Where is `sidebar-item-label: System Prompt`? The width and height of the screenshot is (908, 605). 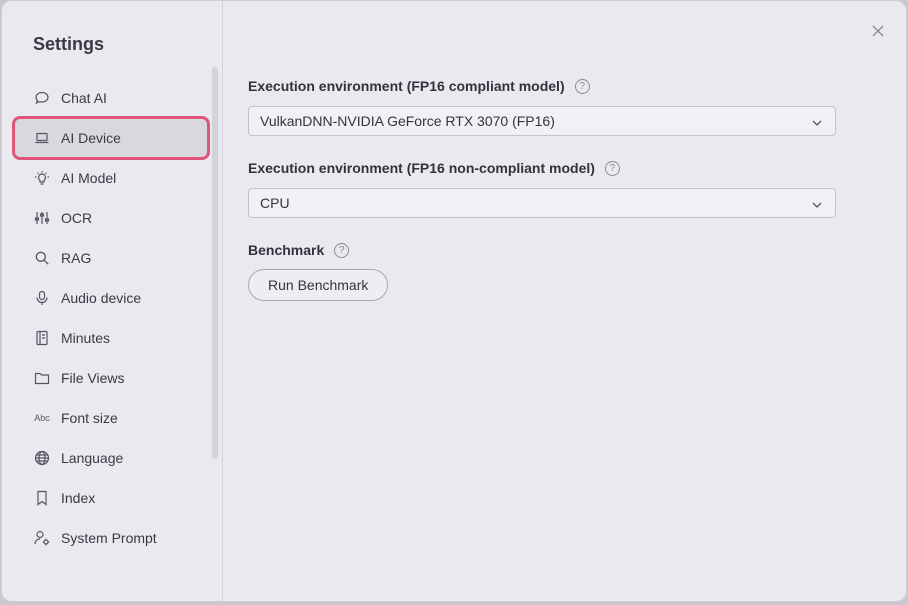
sidebar-item-label: System Prompt is located at coordinates (109, 538).